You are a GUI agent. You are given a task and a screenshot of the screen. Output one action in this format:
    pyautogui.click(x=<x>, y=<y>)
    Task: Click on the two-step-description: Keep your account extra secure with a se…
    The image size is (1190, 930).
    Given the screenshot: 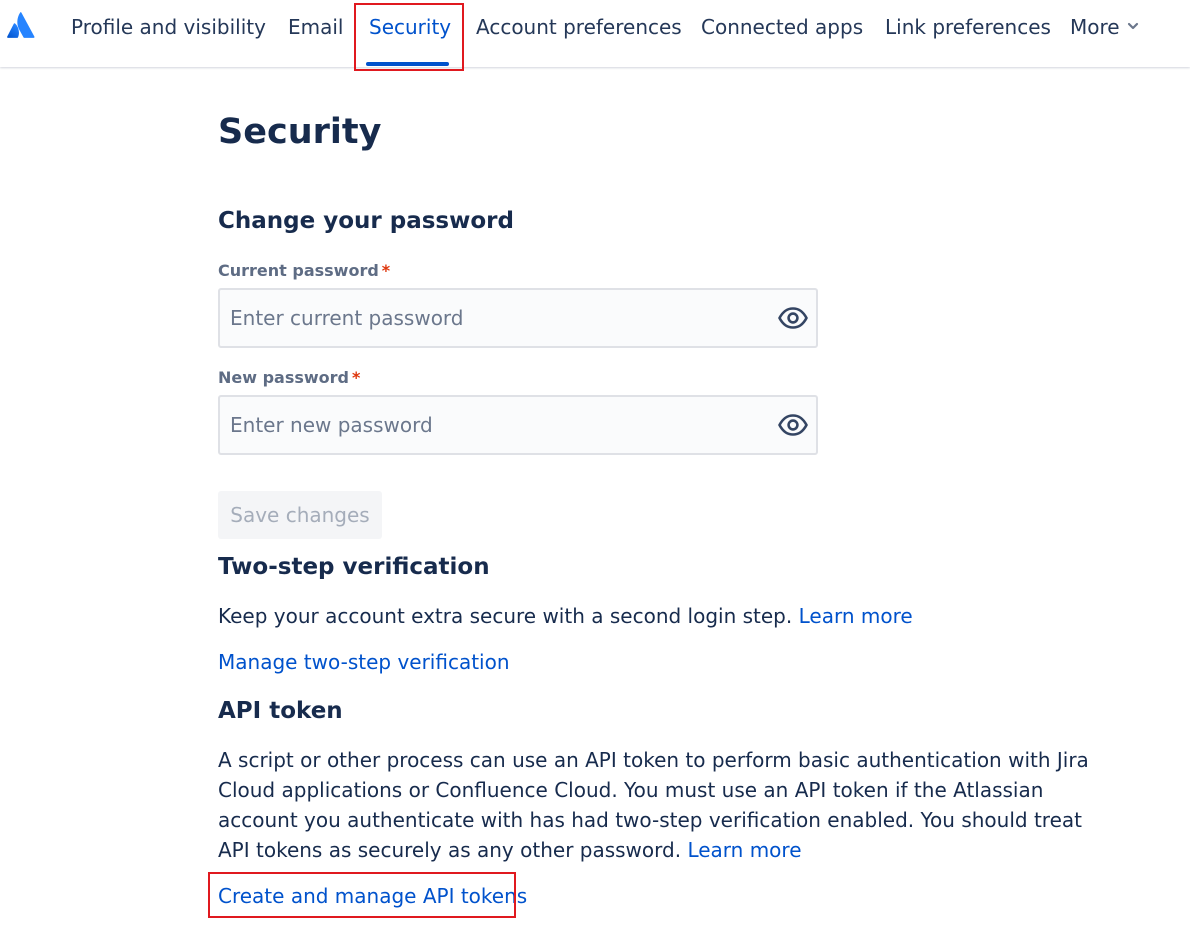 What is the action you would take?
    pyautogui.click(x=565, y=616)
    